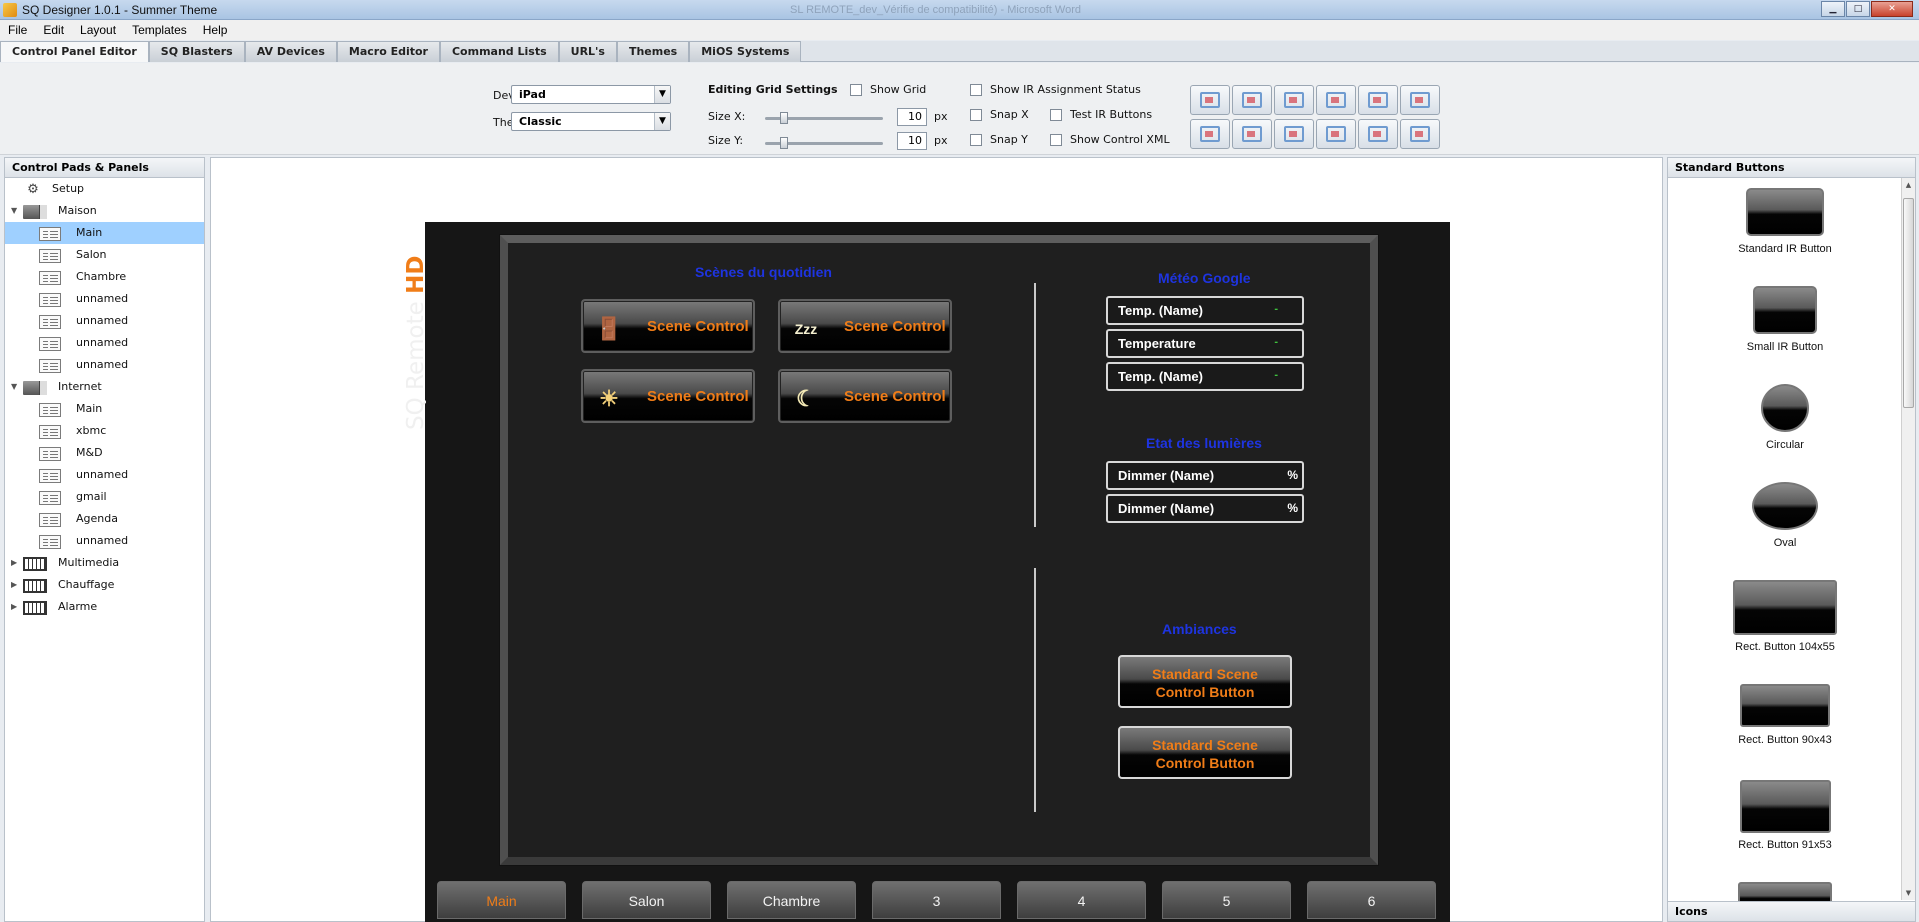  What do you see at coordinates (824, 118) in the screenshot?
I see `size-x-slider` at bounding box center [824, 118].